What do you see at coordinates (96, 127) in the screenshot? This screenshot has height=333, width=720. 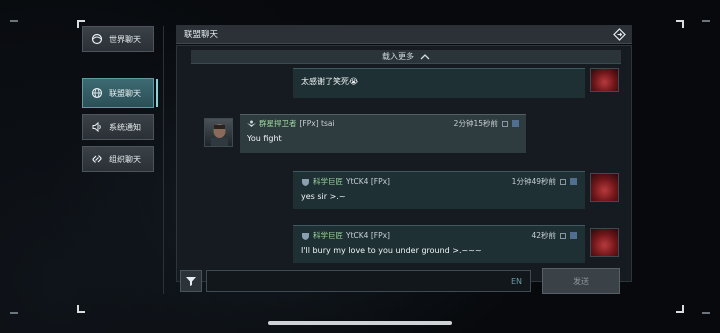 I see `speaker-icon` at bounding box center [96, 127].